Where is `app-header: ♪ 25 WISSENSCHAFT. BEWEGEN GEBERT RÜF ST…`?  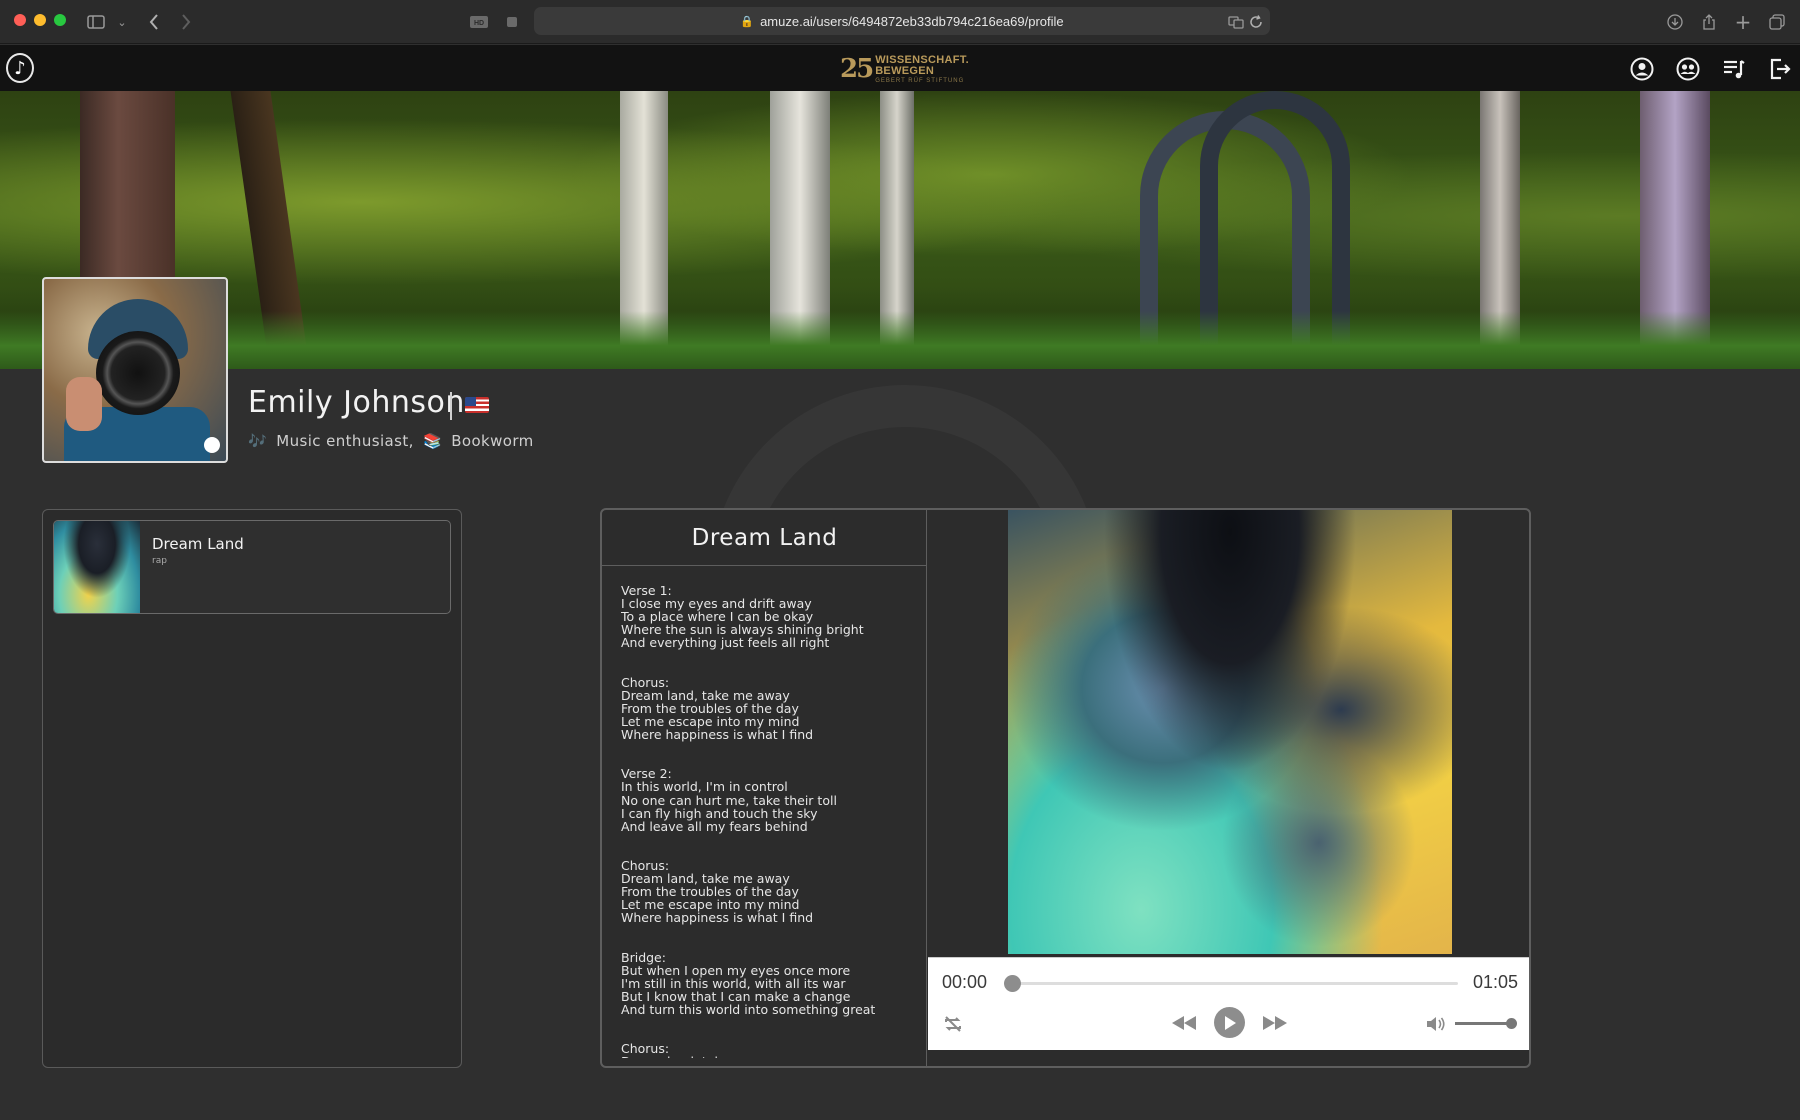
app-header: ♪ 25 WISSENSCHAFT. BEWEGEN GEBERT RÜF ST… is located at coordinates (900, 68).